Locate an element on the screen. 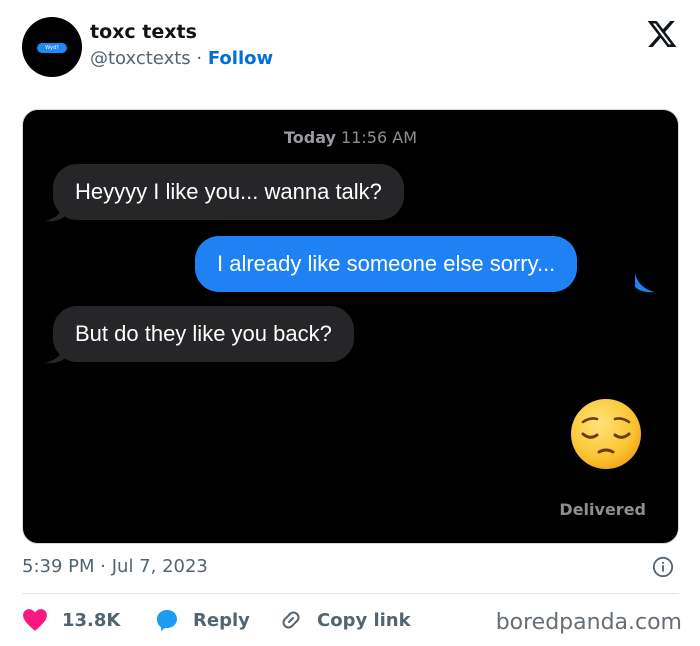 Image resolution: width=700 pixels, height=646 pixels. like-count: 13.8K is located at coordinates (91, 620).